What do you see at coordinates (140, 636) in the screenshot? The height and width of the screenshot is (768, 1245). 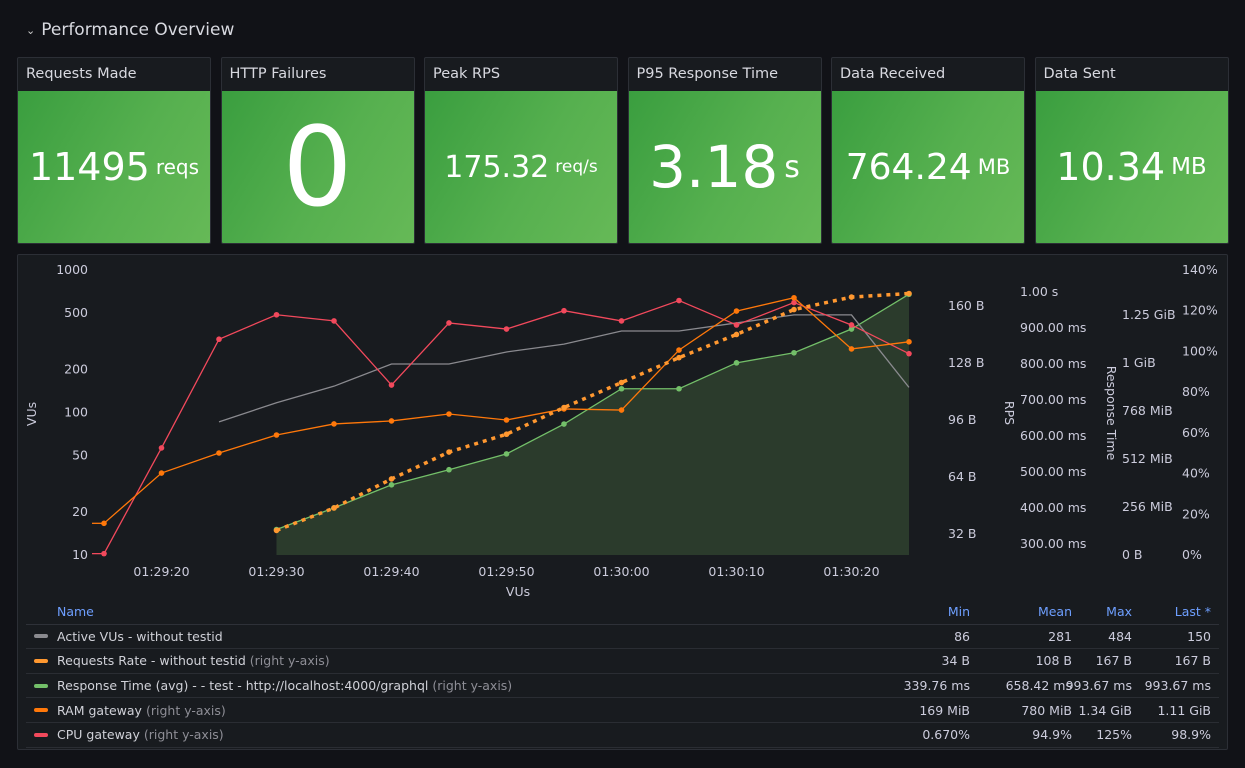 I see `series-name: Active VUs - without testid` at bounding box center [140, 636].